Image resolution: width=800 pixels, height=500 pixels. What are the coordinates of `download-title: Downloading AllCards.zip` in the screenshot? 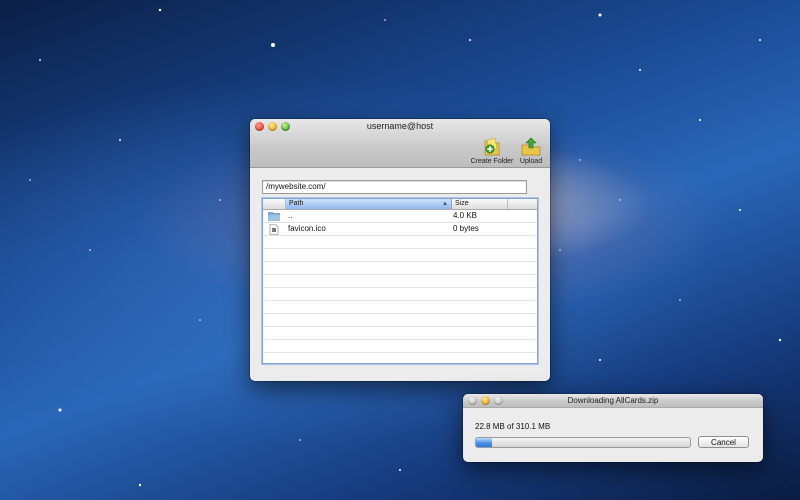 It's located at (613, 400).